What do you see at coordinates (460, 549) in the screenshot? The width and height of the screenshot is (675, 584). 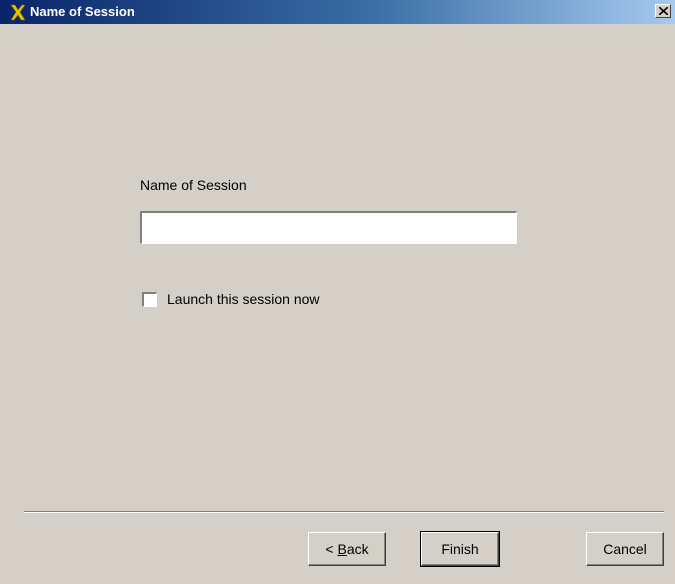 I see `finish-button: Finish` at bounding box center [460, 549].